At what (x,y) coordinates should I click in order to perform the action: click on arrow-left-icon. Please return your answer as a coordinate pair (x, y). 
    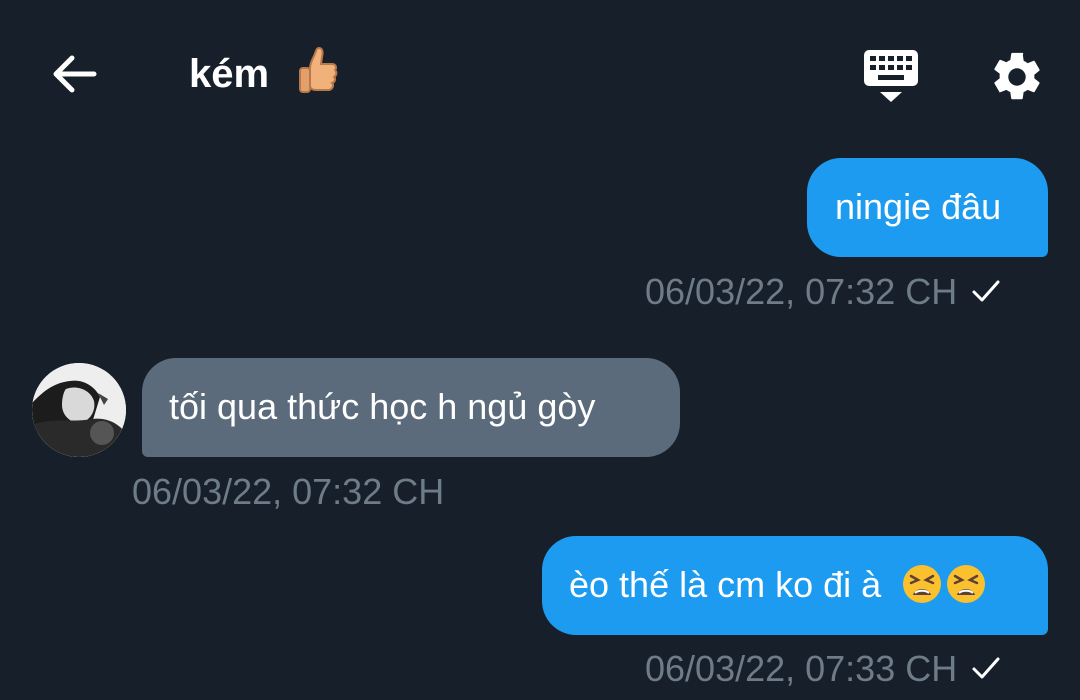
    Looking at the image, I should click on (75, 74).